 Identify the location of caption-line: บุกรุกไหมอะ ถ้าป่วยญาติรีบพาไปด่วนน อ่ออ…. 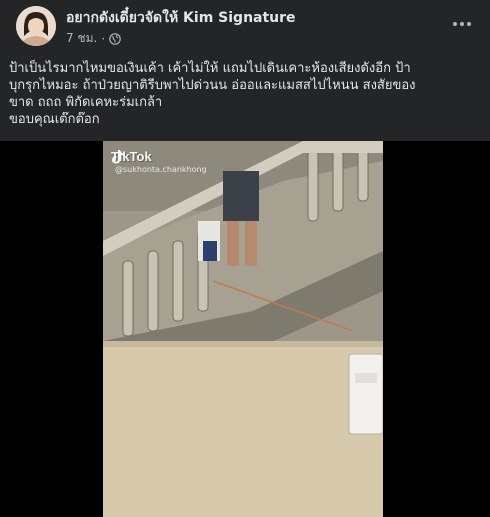
(212, 85).